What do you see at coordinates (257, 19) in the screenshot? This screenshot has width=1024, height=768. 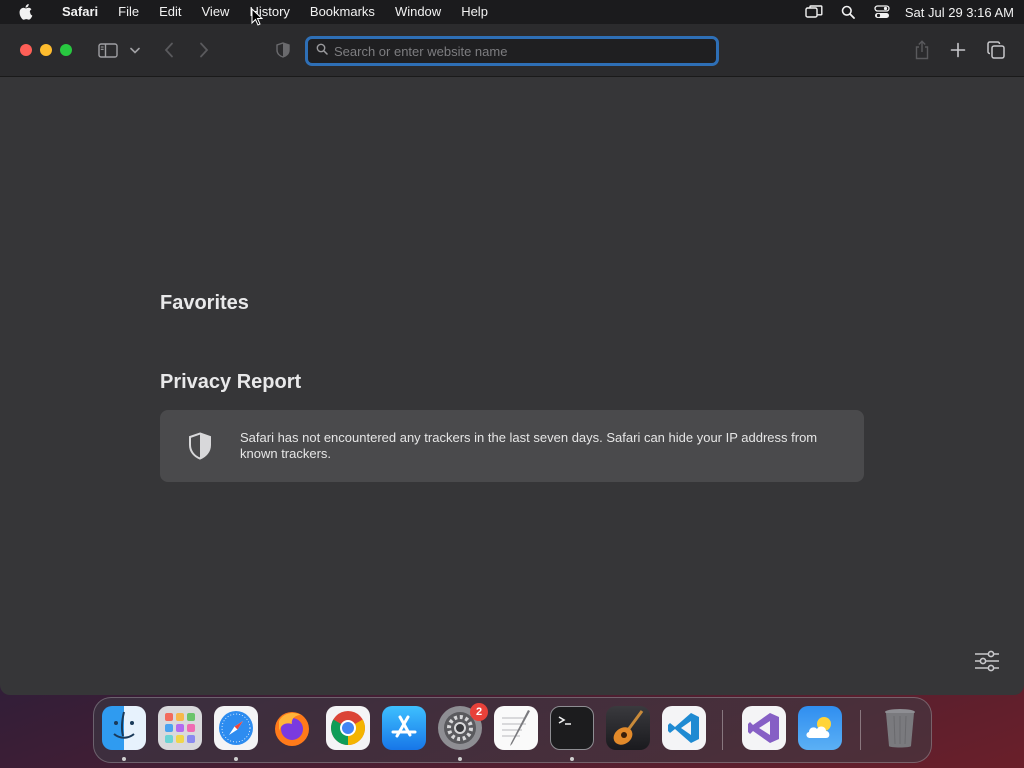 I see `mouse-cursor-icon` at bounding box center [257, 19].